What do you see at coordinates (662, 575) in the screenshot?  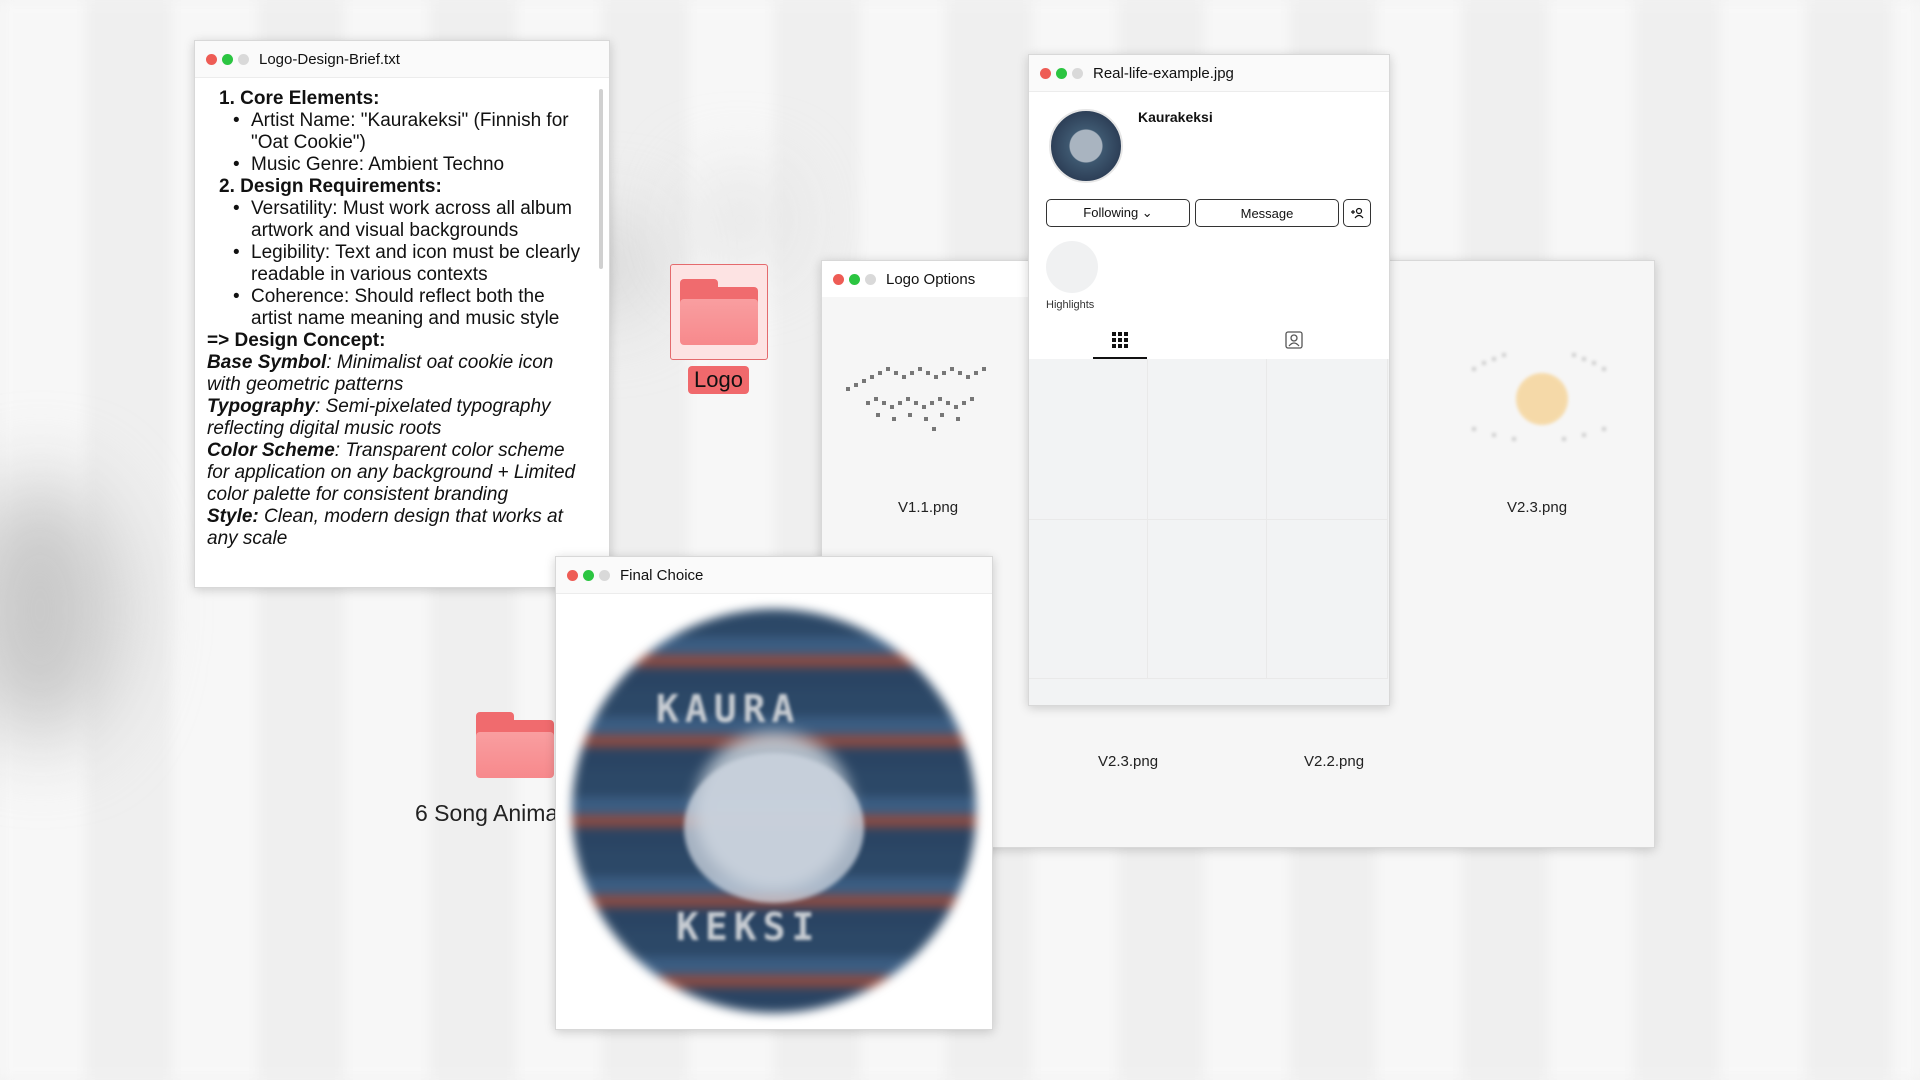 I see `window-title: Final Choice` at bounding box center [662, 575].